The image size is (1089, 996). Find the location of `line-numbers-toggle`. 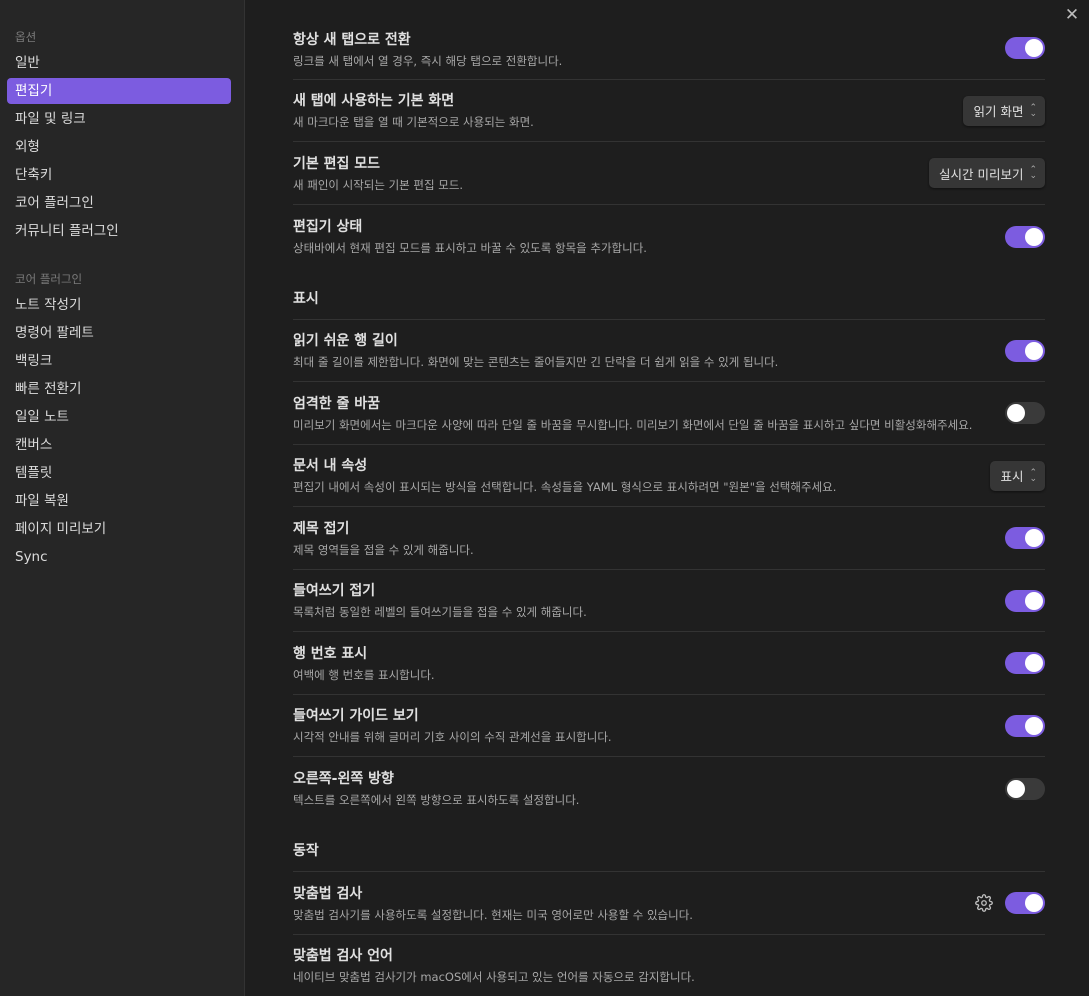

line-numbers-toggle is located at coordinates (1025, 663).